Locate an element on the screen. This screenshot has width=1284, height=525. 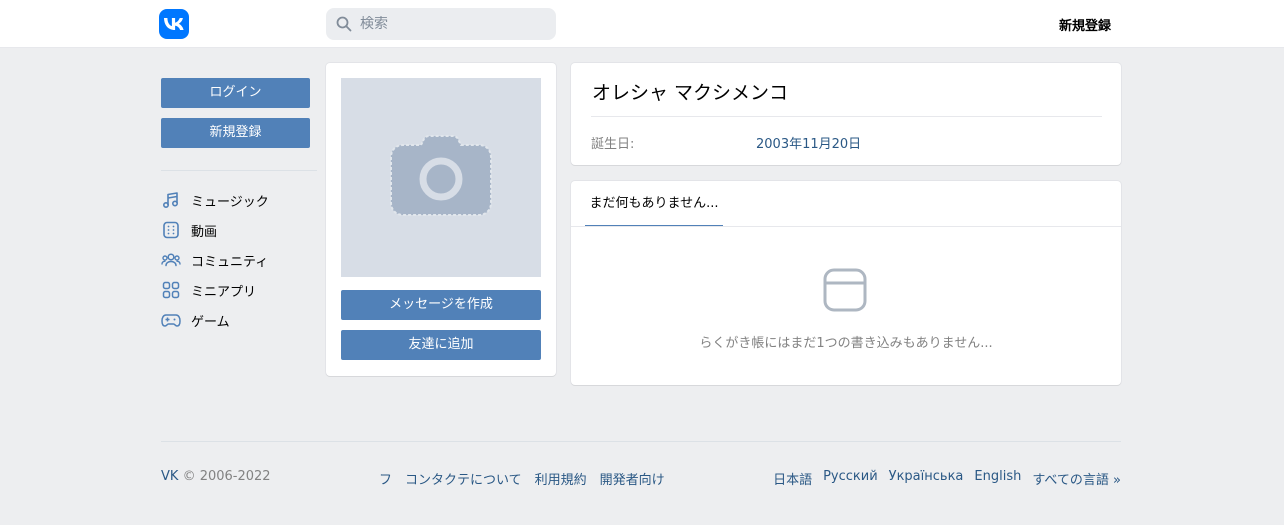
sidebar-item-video: 動画 is located at coordinates (239, 230).